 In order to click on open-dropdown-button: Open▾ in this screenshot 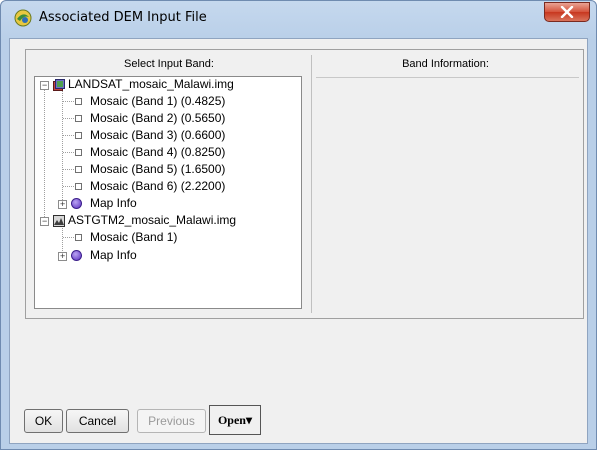, I will do `click(235, 420)`.